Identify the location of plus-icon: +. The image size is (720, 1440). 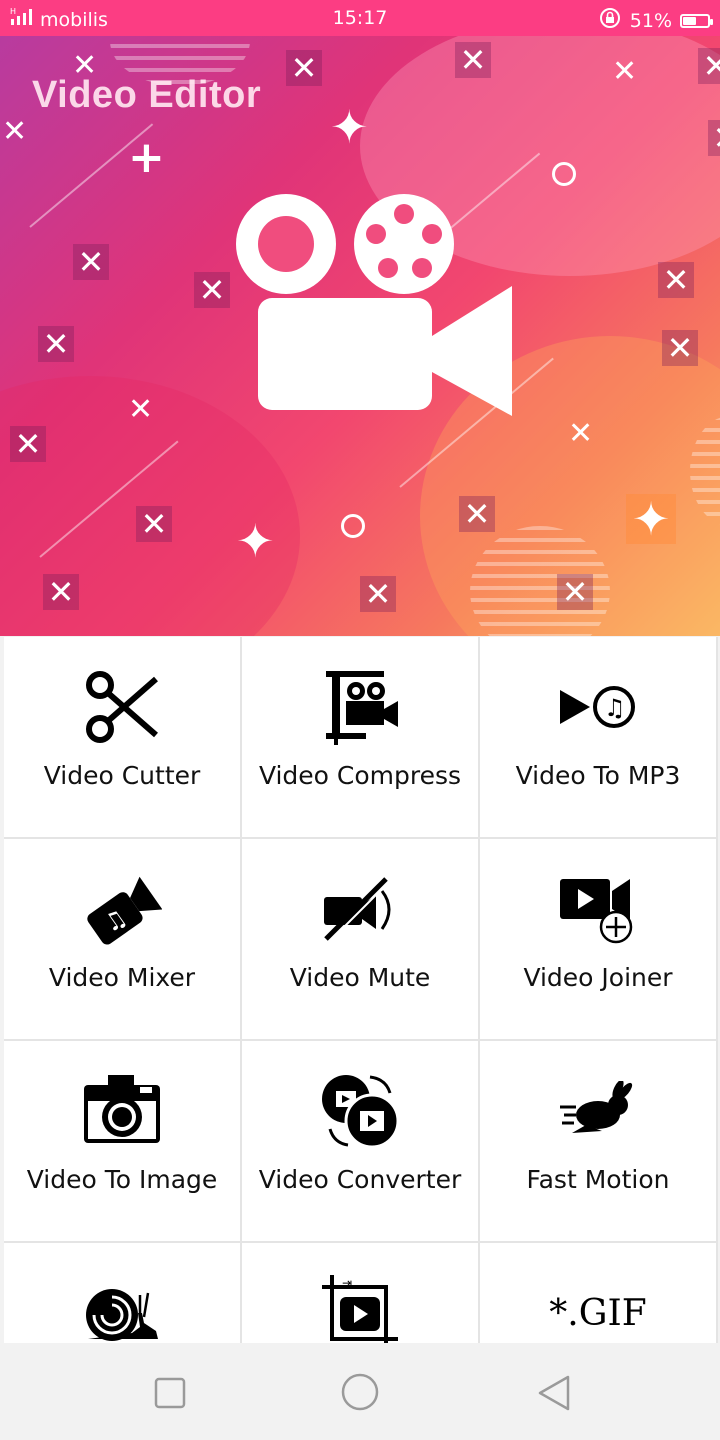
(146, 157).